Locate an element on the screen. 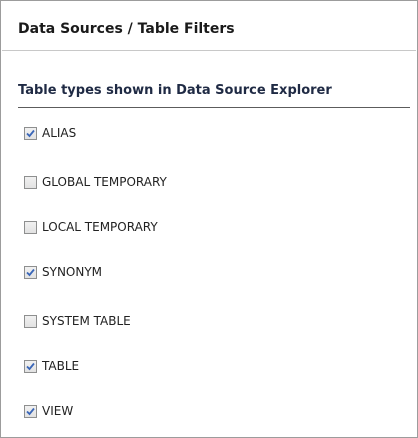 This screenshot has height=438, width=418. option-label: GLOBAL TEMPORARY is located at coordinates (104, 182).